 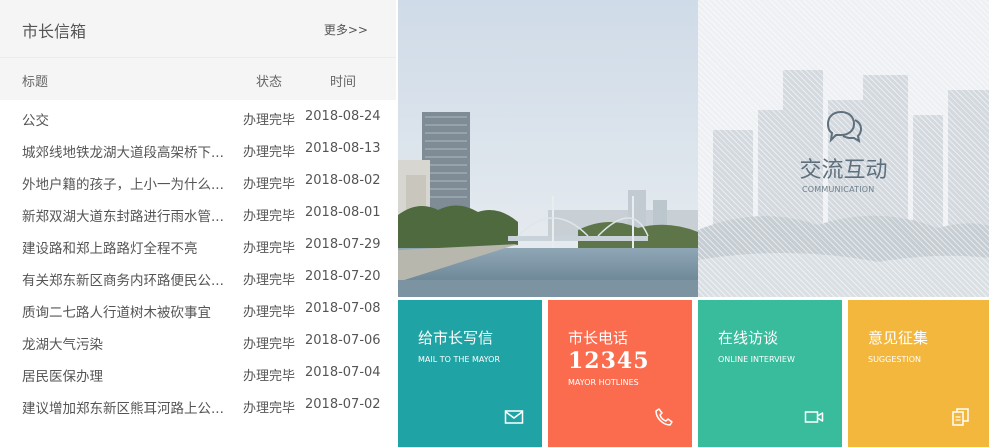 I want to click on list-item: 有关郑东新区商务内环路便民公... 办理完毕 2018-07-20, so click(x=198, y=277).